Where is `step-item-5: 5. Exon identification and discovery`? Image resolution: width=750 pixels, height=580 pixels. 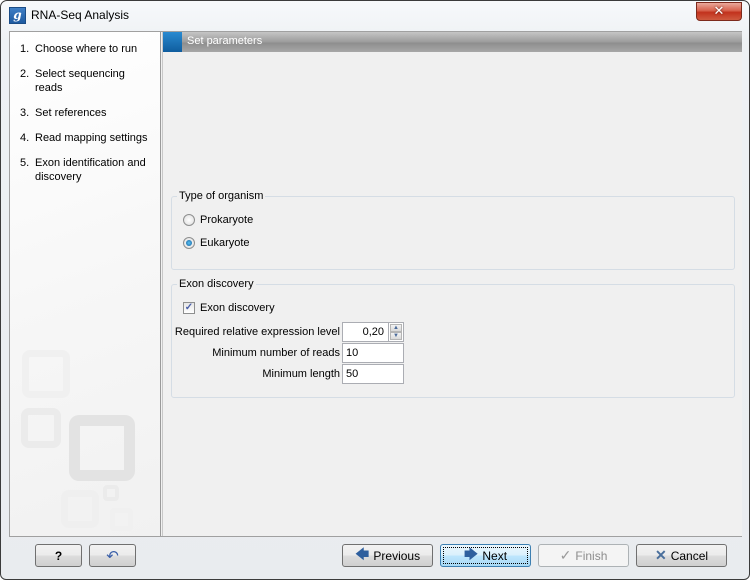 step-item-5: 5. Exon identification and discovery is located at coordinates (90, 170).